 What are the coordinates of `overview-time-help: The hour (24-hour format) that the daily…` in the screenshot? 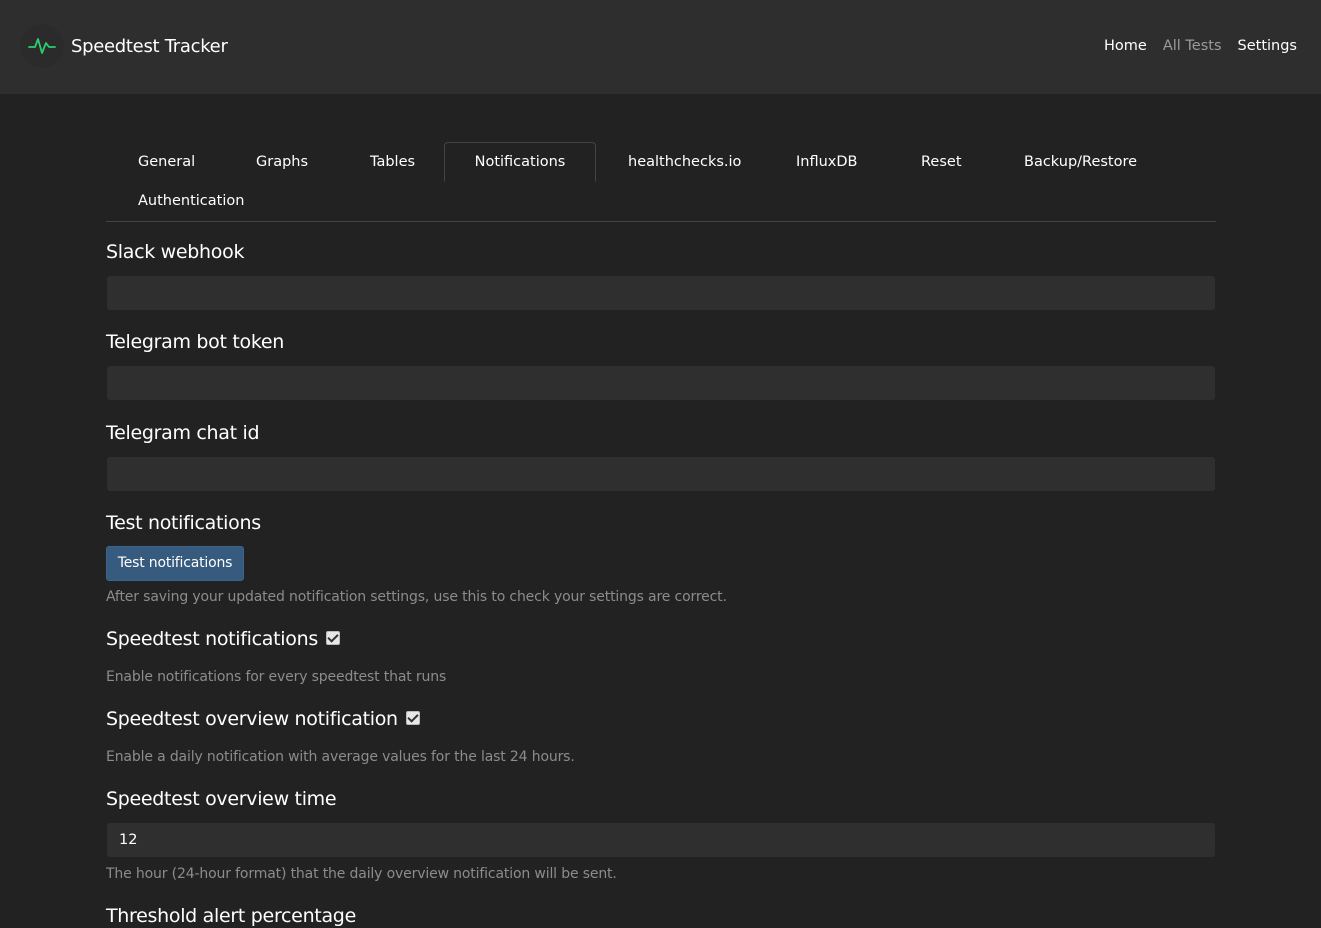 It's located at (361, 874).